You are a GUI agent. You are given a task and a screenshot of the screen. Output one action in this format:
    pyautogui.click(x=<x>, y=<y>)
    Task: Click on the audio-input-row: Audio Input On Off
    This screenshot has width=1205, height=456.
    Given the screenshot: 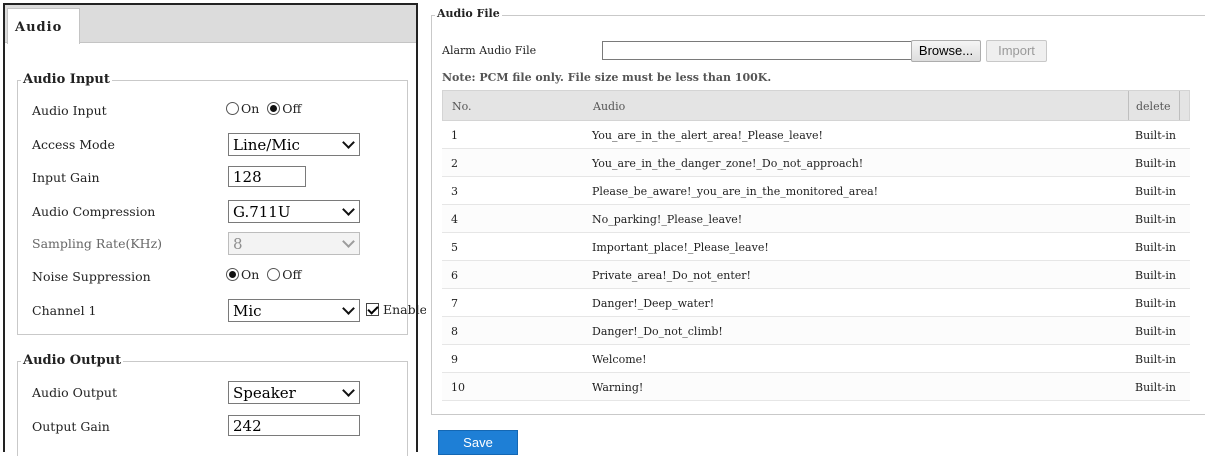 What is the action you would take?
    pyautogui.click(x=227, y=111)
    